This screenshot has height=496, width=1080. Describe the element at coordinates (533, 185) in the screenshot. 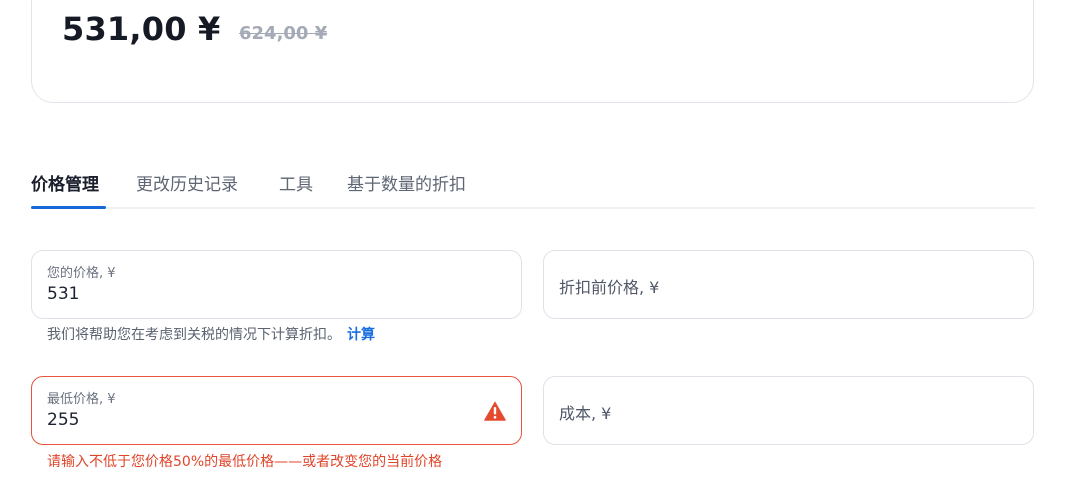

I see `tab-bar: 价格管理 更改历史记录 工具 基于数量的折扣` at that location.